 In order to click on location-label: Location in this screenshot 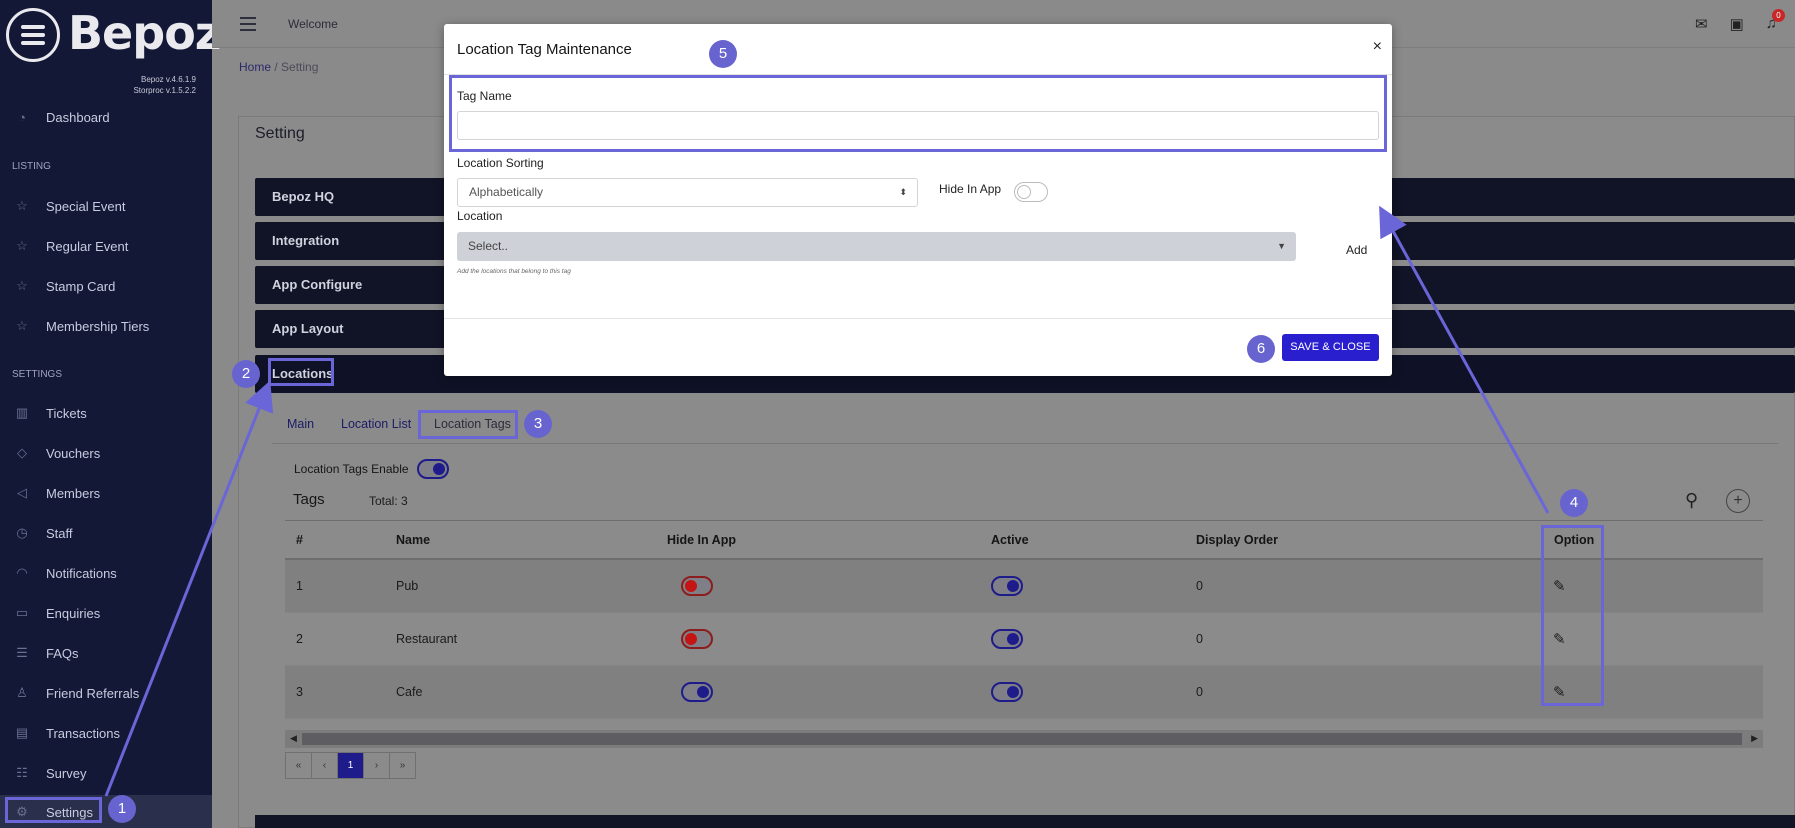, I will do `click(480, 216)`.